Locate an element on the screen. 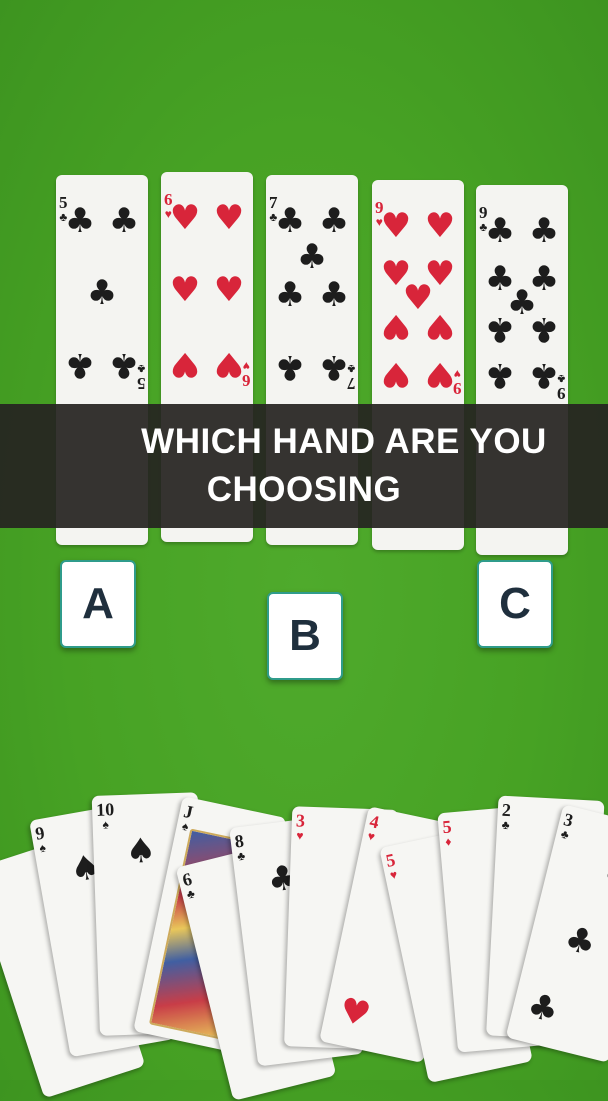  card-corner: 5 ♦ is located at coordinates (447, 832).